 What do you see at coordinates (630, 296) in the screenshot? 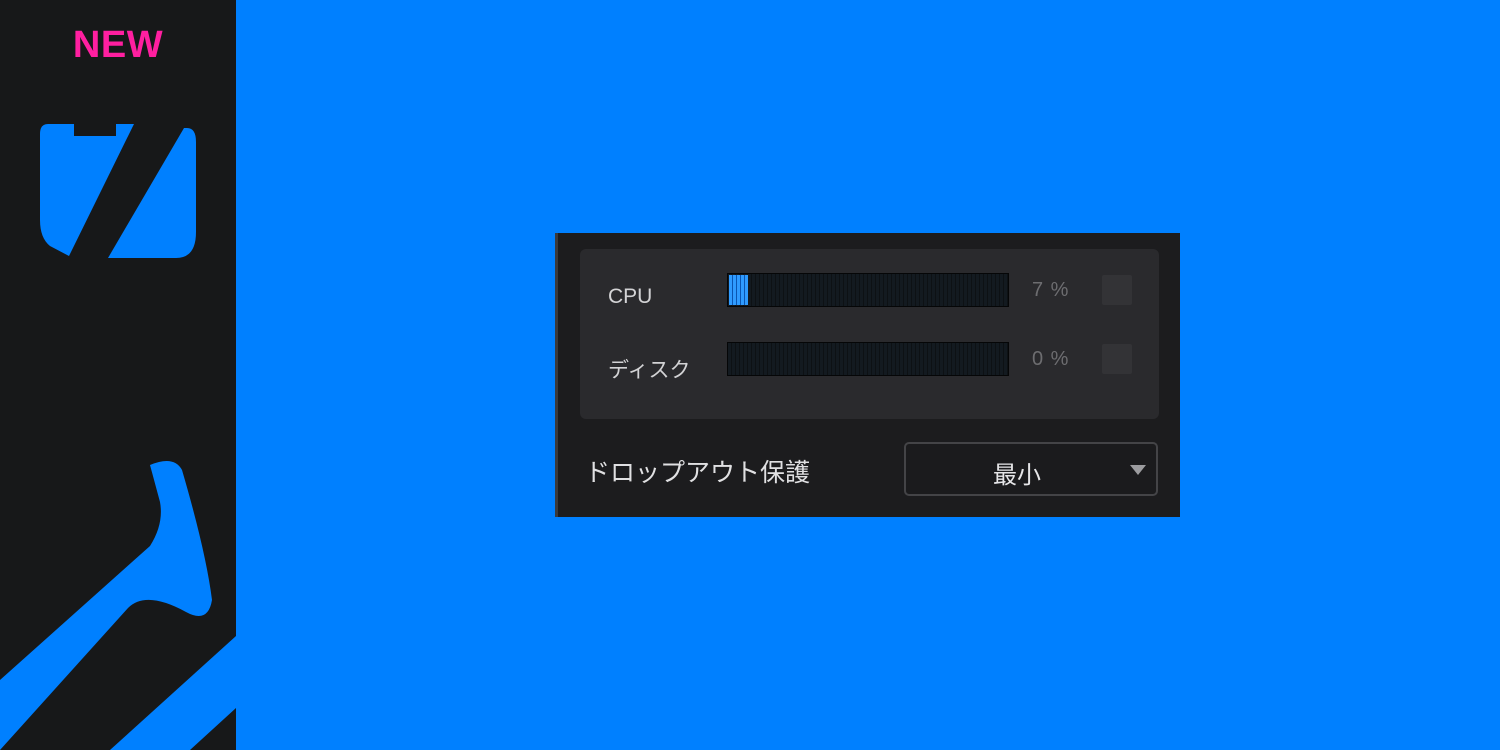
I see `cpu-label: CPU` at bounding box center [630, 296].